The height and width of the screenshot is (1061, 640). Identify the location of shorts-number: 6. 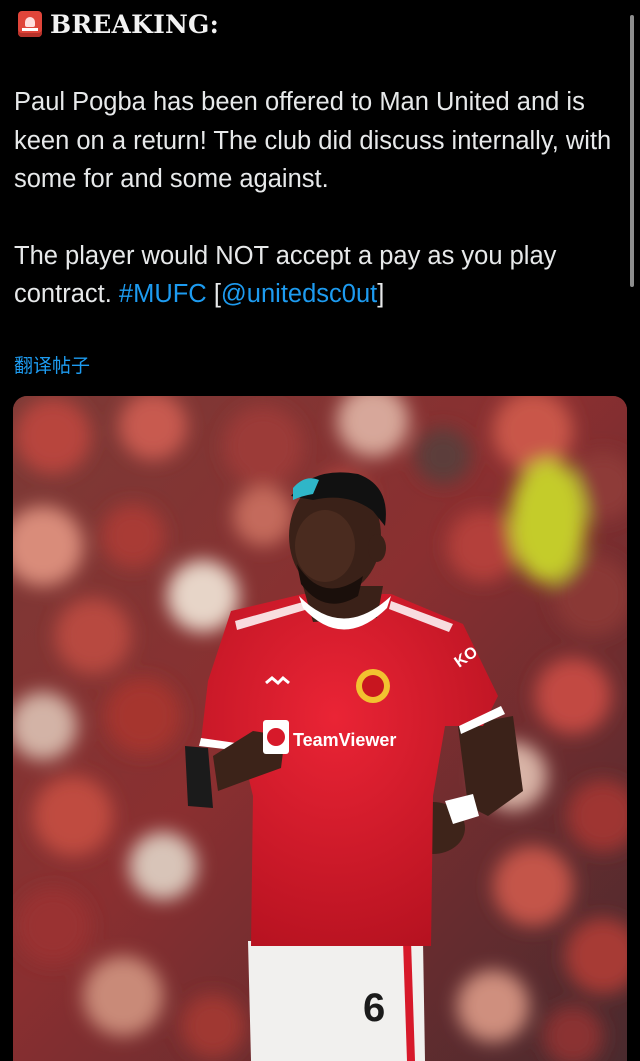
(374, 1008).